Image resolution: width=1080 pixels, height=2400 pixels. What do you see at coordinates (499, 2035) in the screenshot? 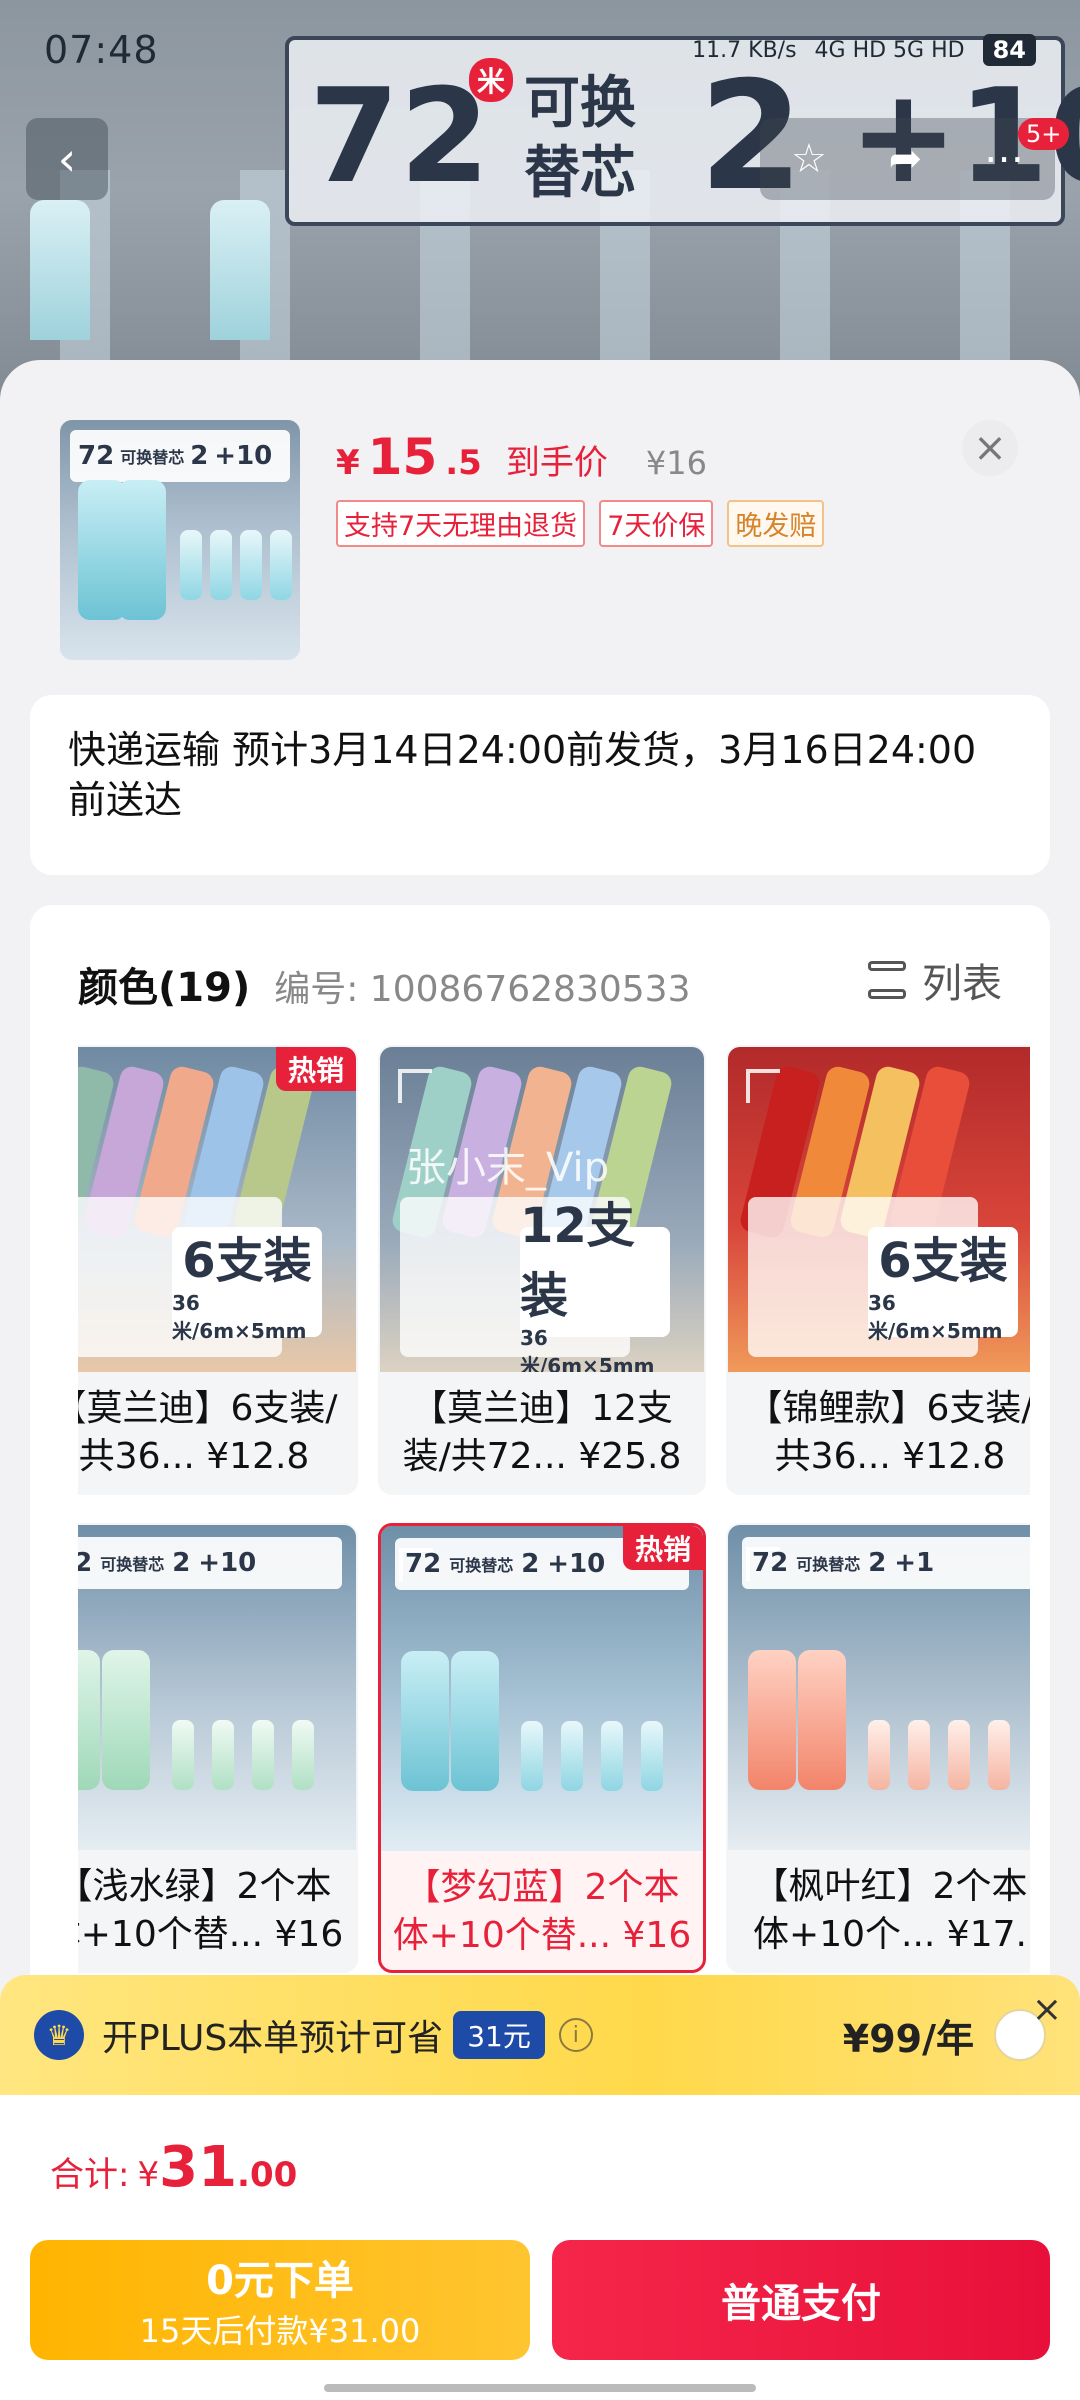
I see `plus-save-amount: 31元` at bounding box center [499, 2035].